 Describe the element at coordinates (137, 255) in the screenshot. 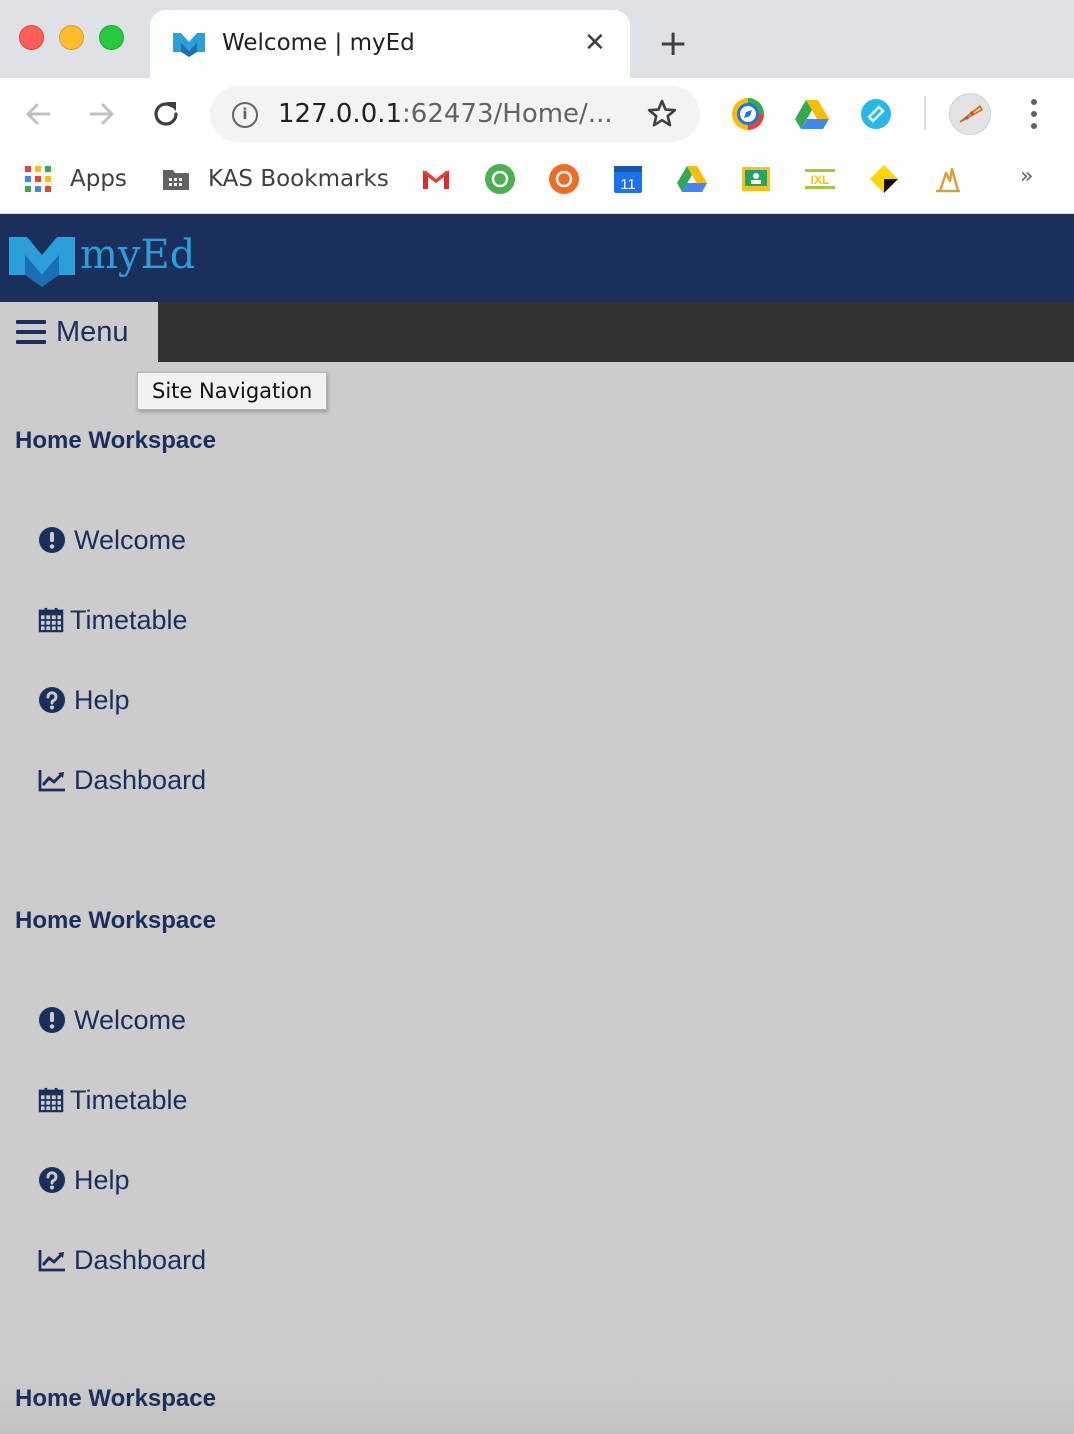

I see `logo-text: myEd` at that location.